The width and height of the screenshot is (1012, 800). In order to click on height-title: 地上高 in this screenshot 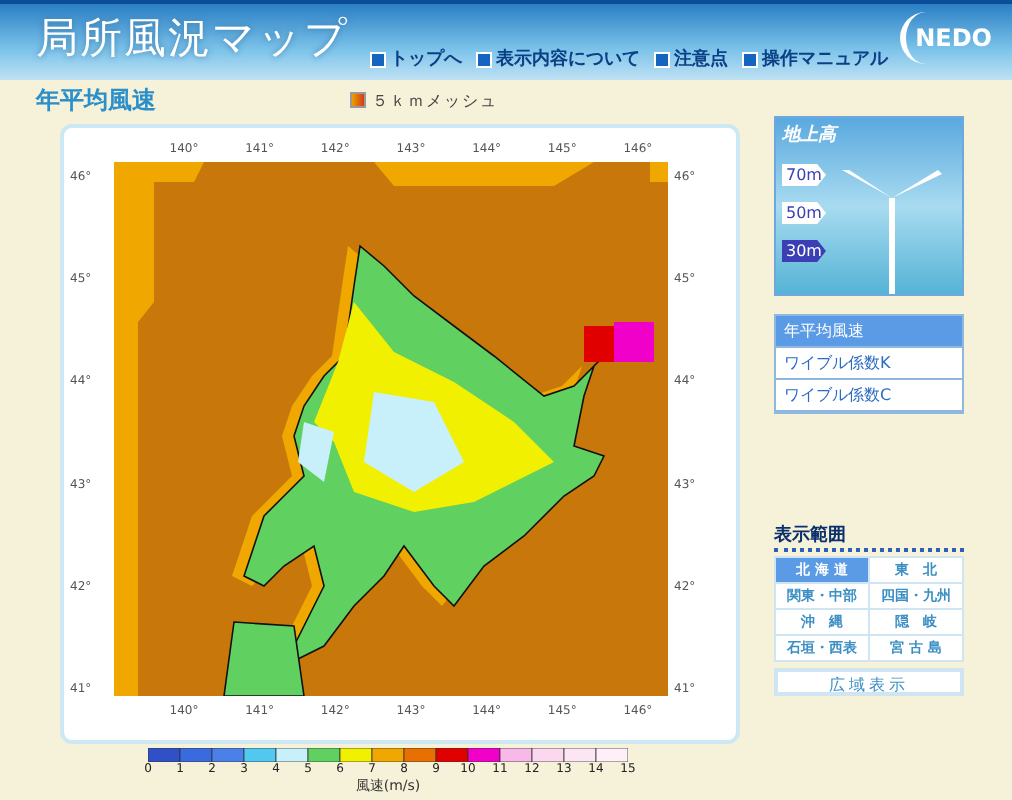, I will do `click(811, 135)`.